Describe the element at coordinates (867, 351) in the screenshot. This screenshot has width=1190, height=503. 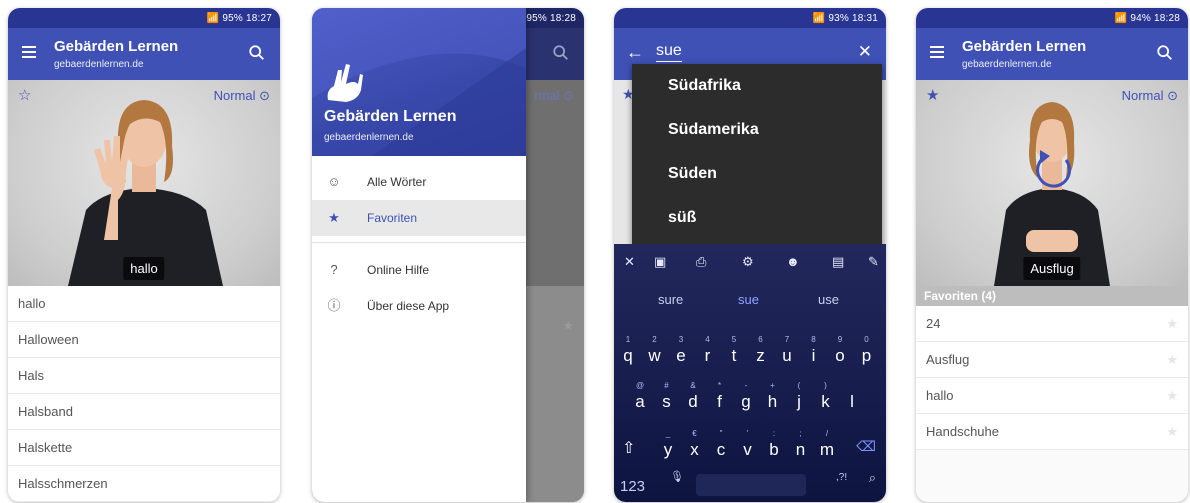
I see `key-p: 0p` at that location.